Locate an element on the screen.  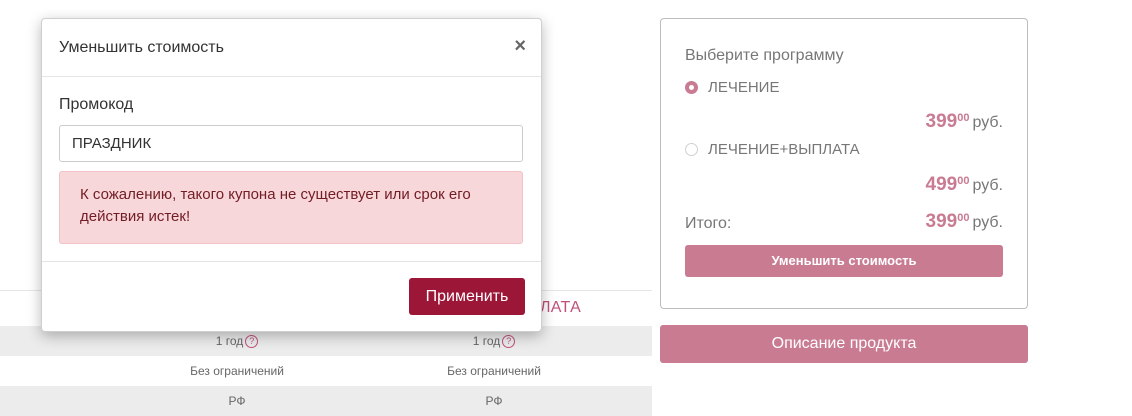
reduce-cost-button: Уменьшить стоимость is located at coordinates (844, 261).